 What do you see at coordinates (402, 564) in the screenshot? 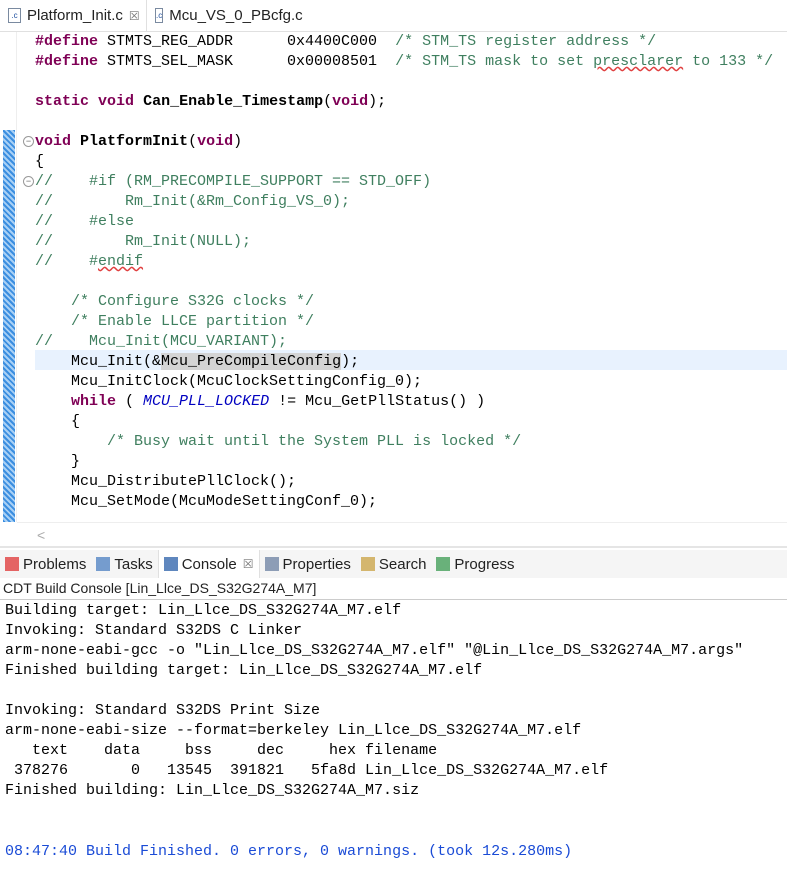
I see `view-tab-label: Search` at bounding box center [402, 564].